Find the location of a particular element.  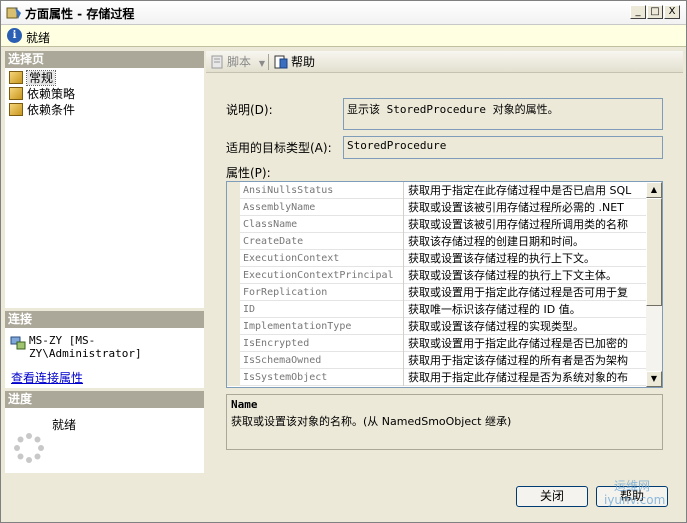

property-name-cell: ClassName is located at coordinates (322, 224).